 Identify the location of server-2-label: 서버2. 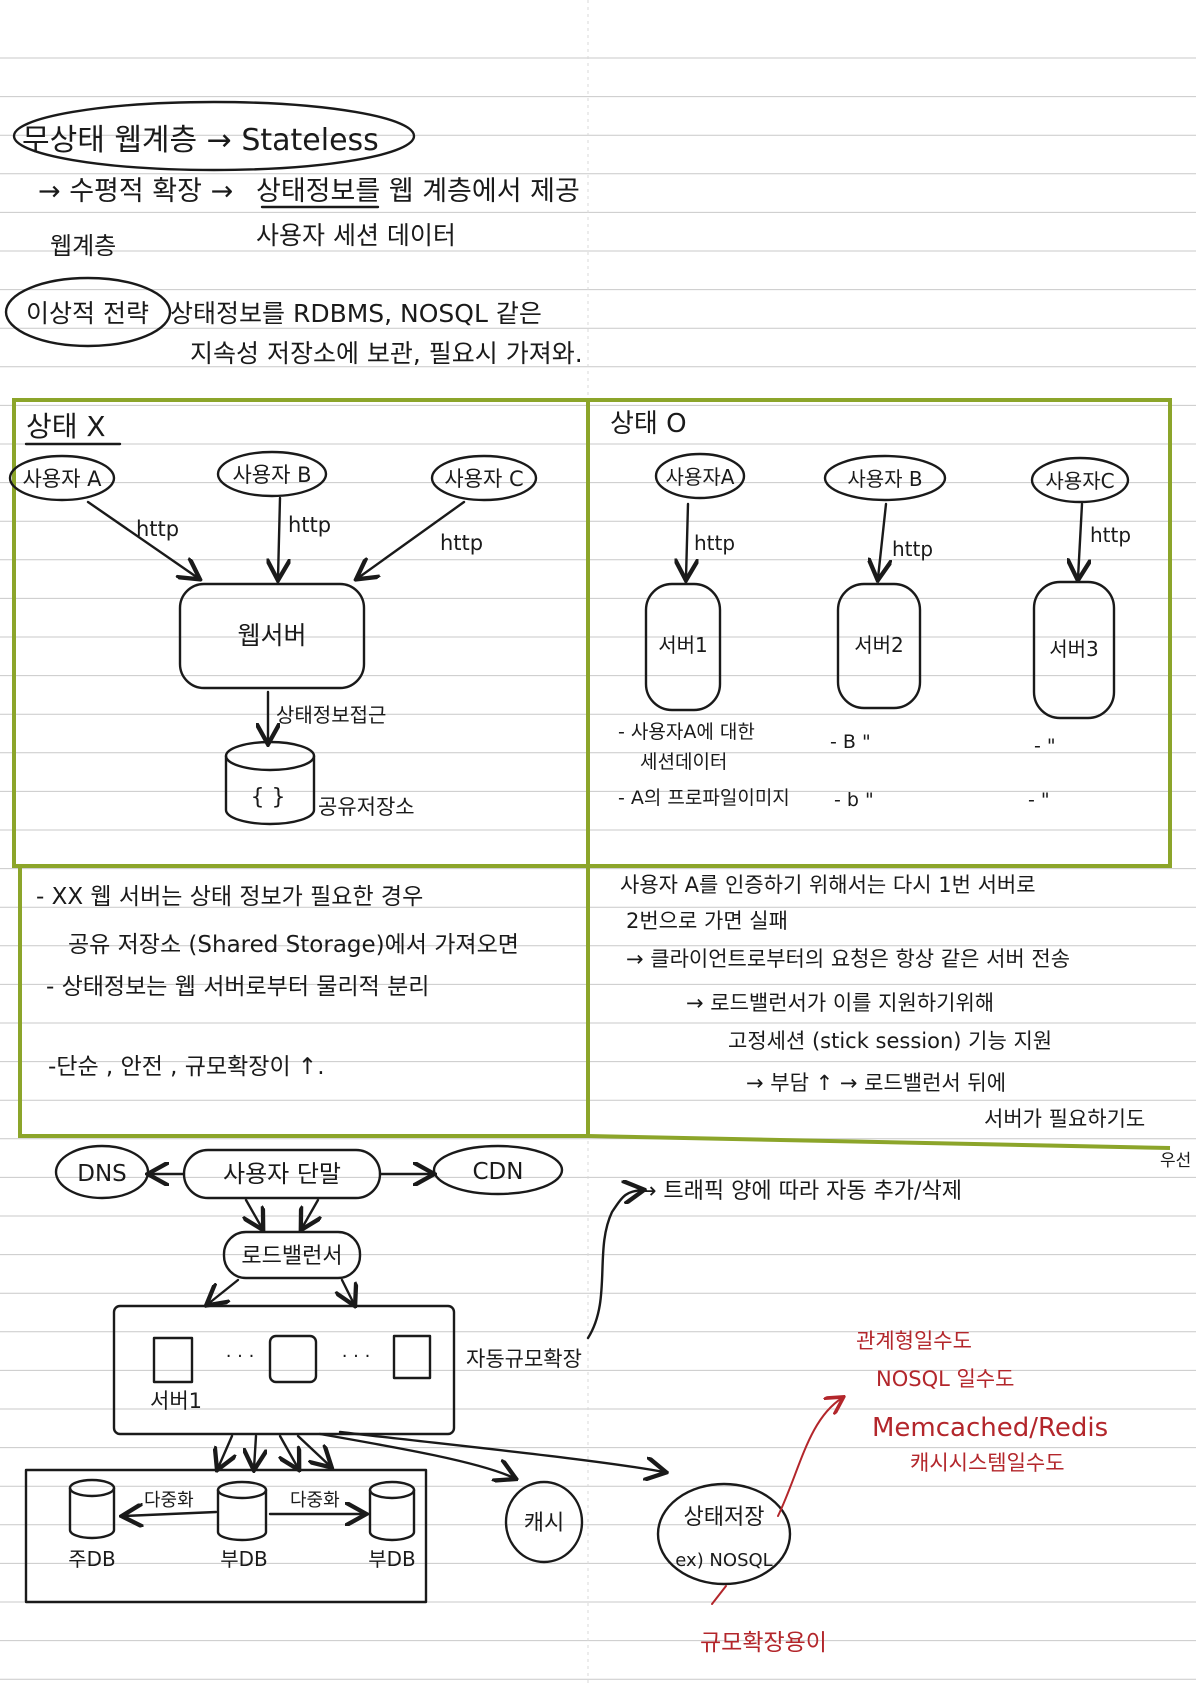
(879, 645).